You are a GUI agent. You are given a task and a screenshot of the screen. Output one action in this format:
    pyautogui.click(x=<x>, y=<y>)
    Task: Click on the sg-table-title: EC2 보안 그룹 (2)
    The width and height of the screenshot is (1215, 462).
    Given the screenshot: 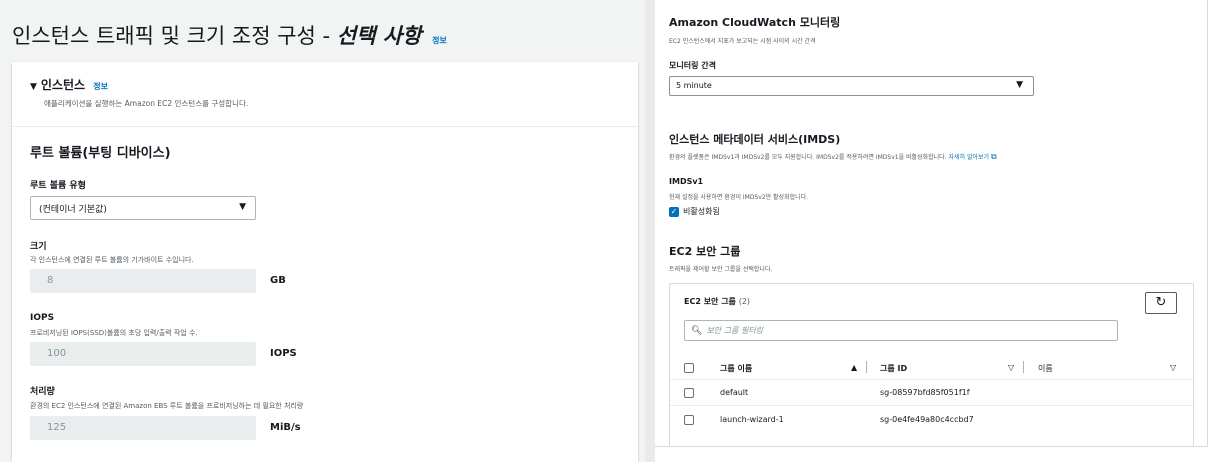 What is the action you would take?
    pyautogui.click(x=717, y=301)
    